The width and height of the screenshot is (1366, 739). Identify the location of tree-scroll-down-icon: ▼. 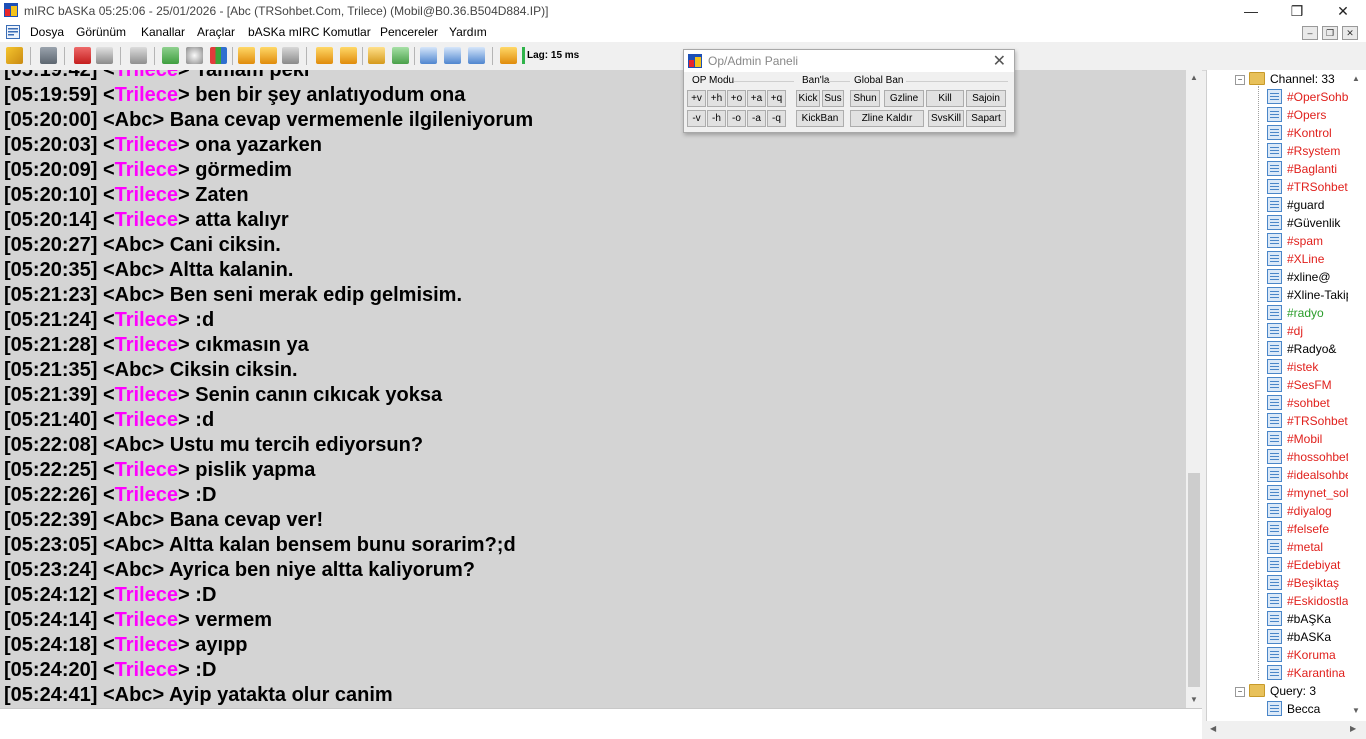
(1356, 710).